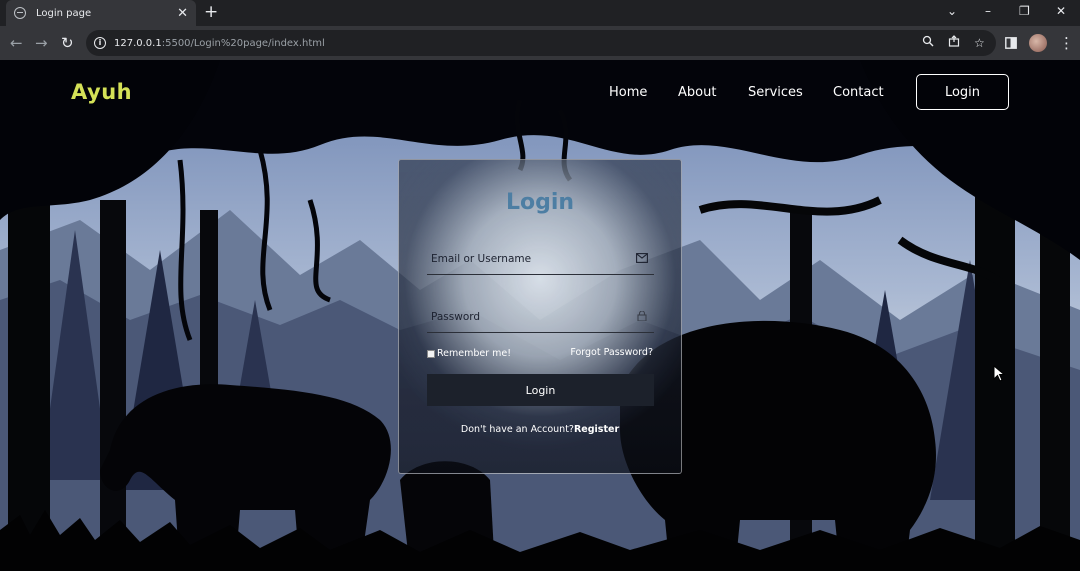 Image resolution: width=1080 pixels, height=571 pixels. I want to click on maximize-button: ❐, so click(1024, 11).